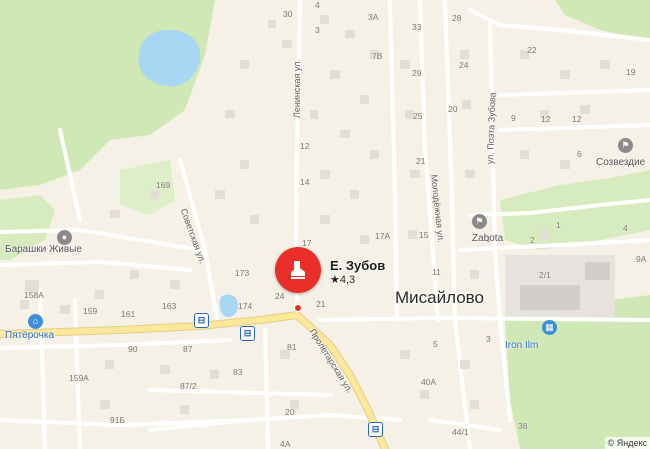  I want to click on building-number: 38, so click(523, 426).